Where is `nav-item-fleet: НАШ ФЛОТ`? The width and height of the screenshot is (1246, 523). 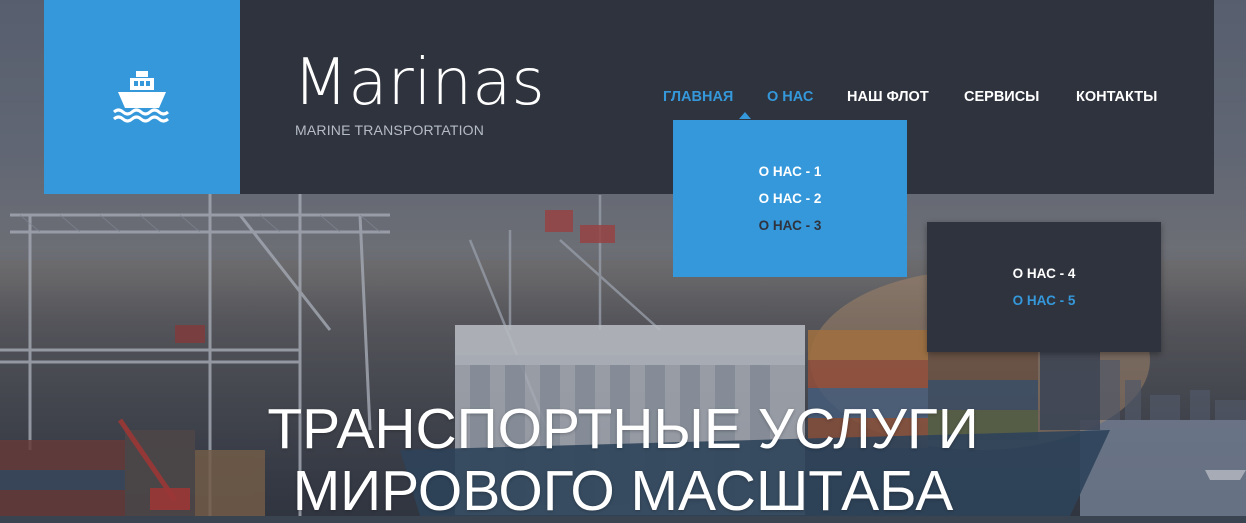 nav-item-fleet: НАШ ФЛОТ is located at coordinates (888, 97).